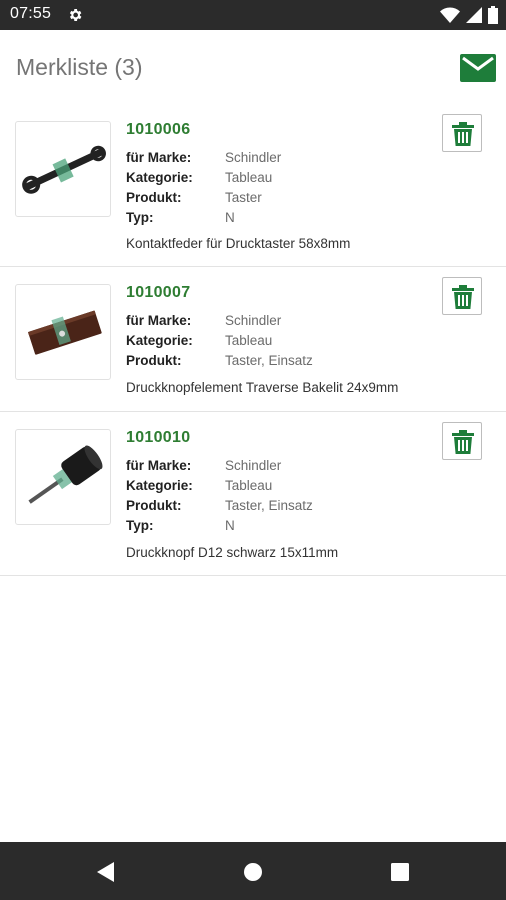 Image resolution: width=506 pixels, height=900 pixels. Describe the element at coordinates (158, 438) in the screenshot. I see `article-number: 1010010` at that location.